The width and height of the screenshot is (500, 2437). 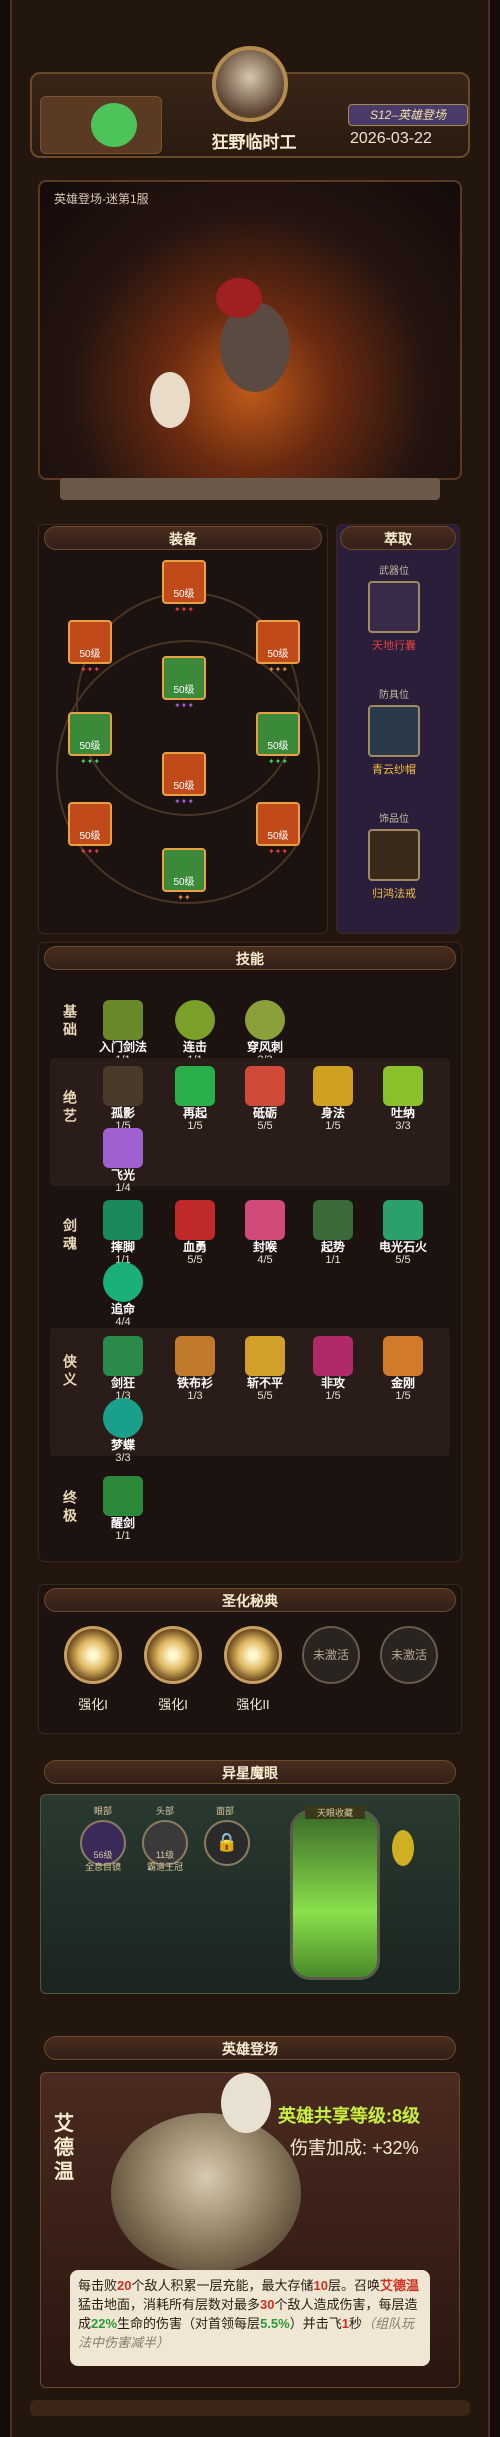 What do you see at coordinates (265, 1086) in the screenshot?
I see `whetstone-icon` at bounding box center [265, 1086].